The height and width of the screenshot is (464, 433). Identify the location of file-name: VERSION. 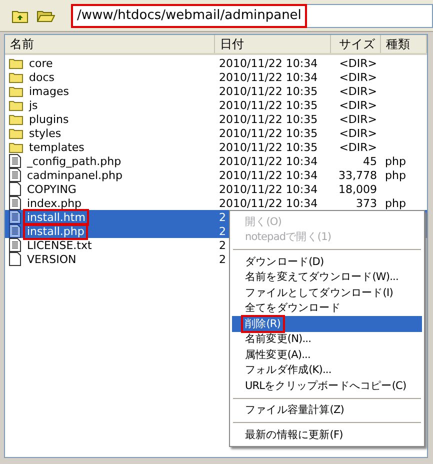
(51, 259).